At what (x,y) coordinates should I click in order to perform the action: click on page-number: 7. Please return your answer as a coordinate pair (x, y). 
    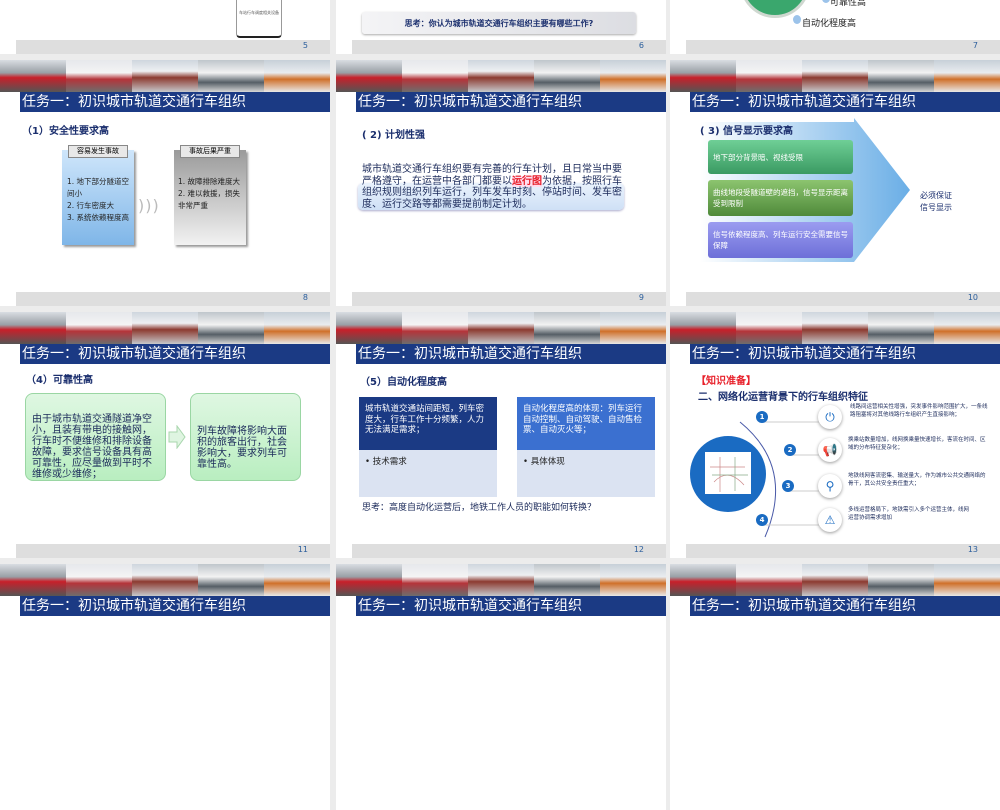
    Looking at the image, I should click on (975, 45).